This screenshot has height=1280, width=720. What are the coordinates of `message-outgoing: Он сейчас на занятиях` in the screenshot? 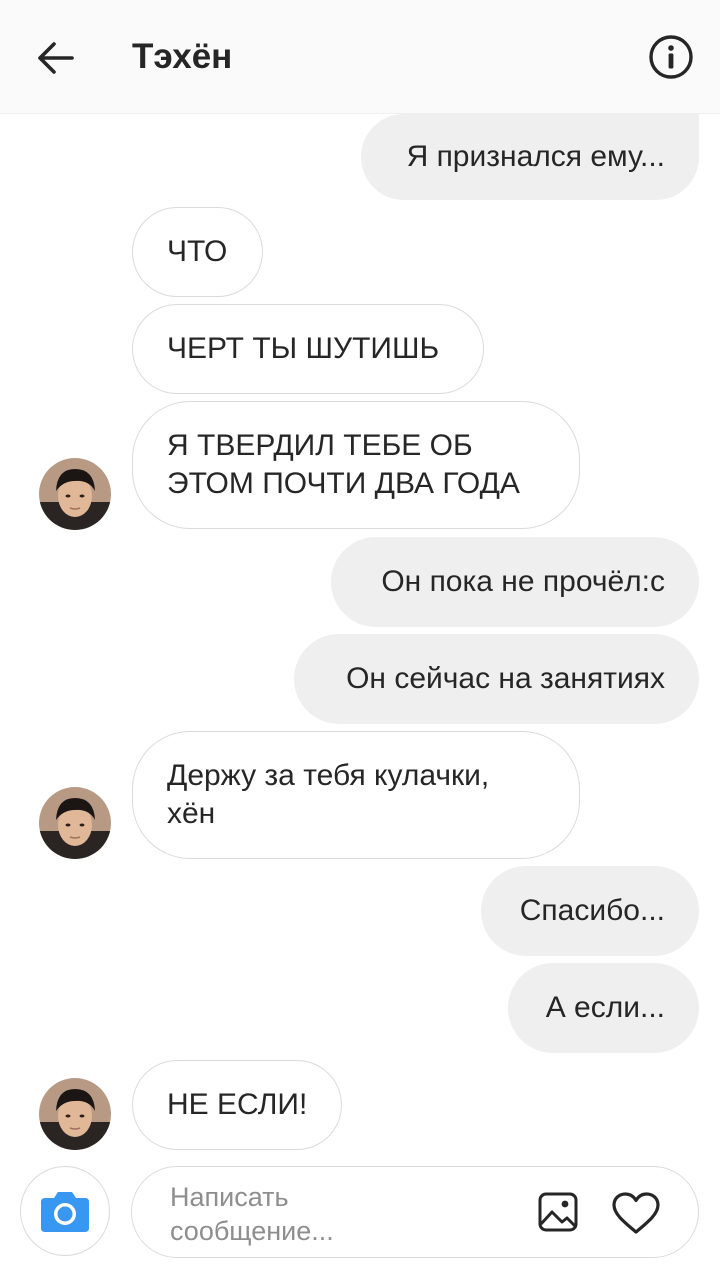 It's located at (496, 679).